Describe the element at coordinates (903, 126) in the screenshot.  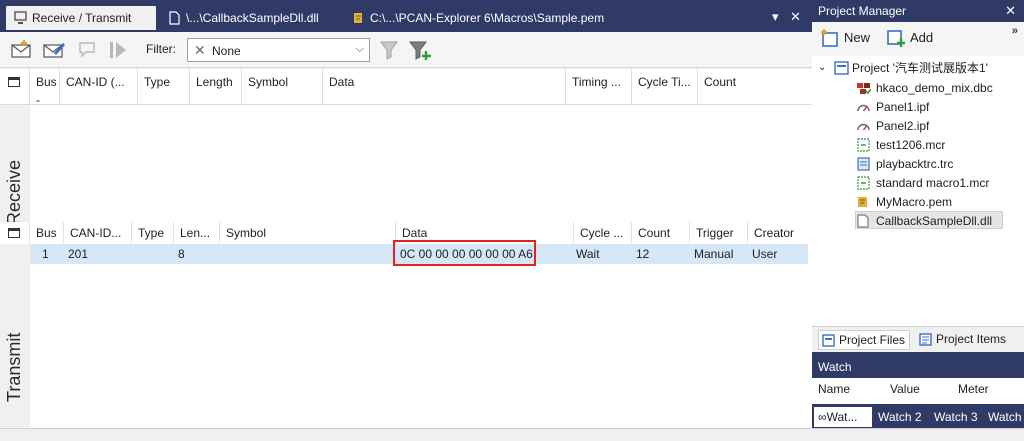
I see `item-label: Panel2.ipf` at that location.